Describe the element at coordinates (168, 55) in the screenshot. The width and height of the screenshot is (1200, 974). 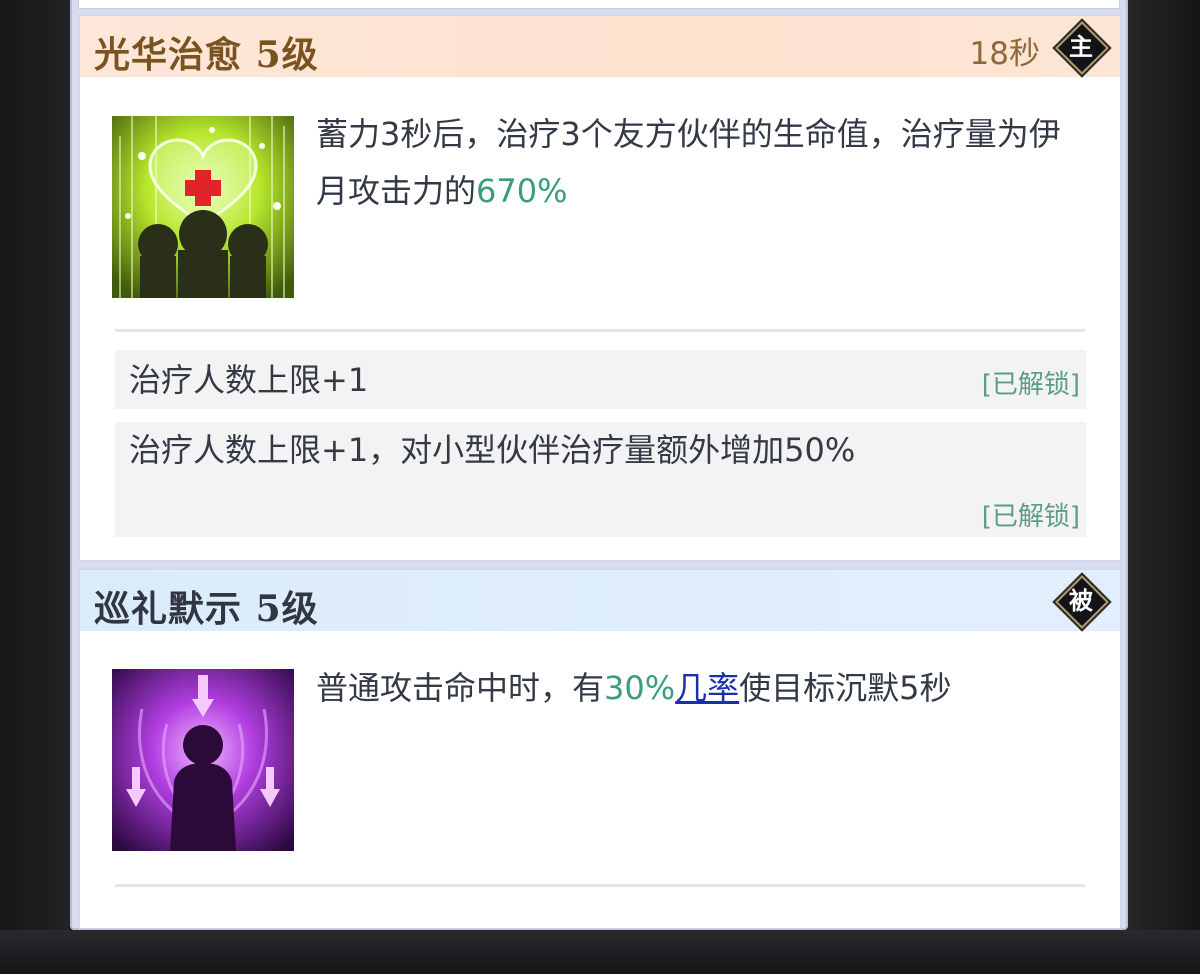
I see `skill-name: 光华治愈` at that location.